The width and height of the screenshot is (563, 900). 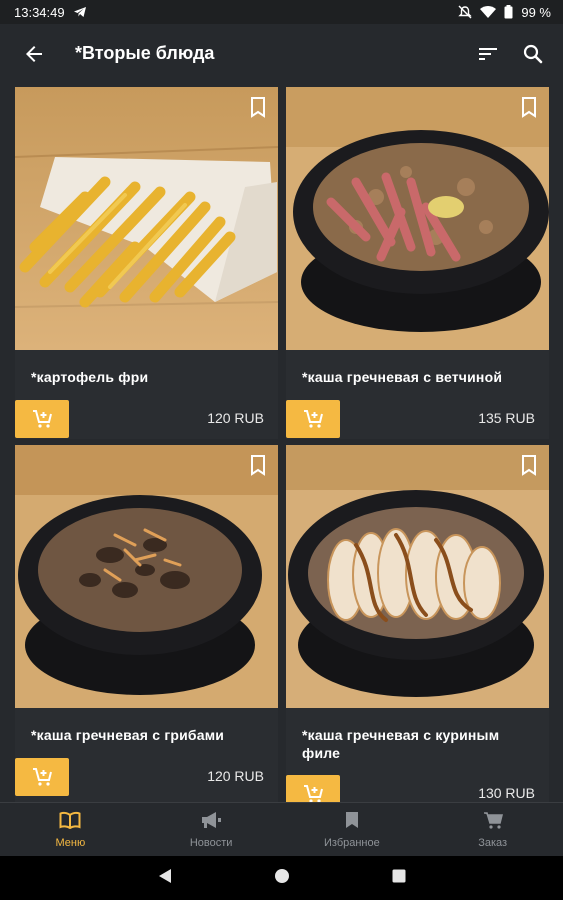 I want to click on page-title: *Вторые блюда, so click(x=145, y=53).